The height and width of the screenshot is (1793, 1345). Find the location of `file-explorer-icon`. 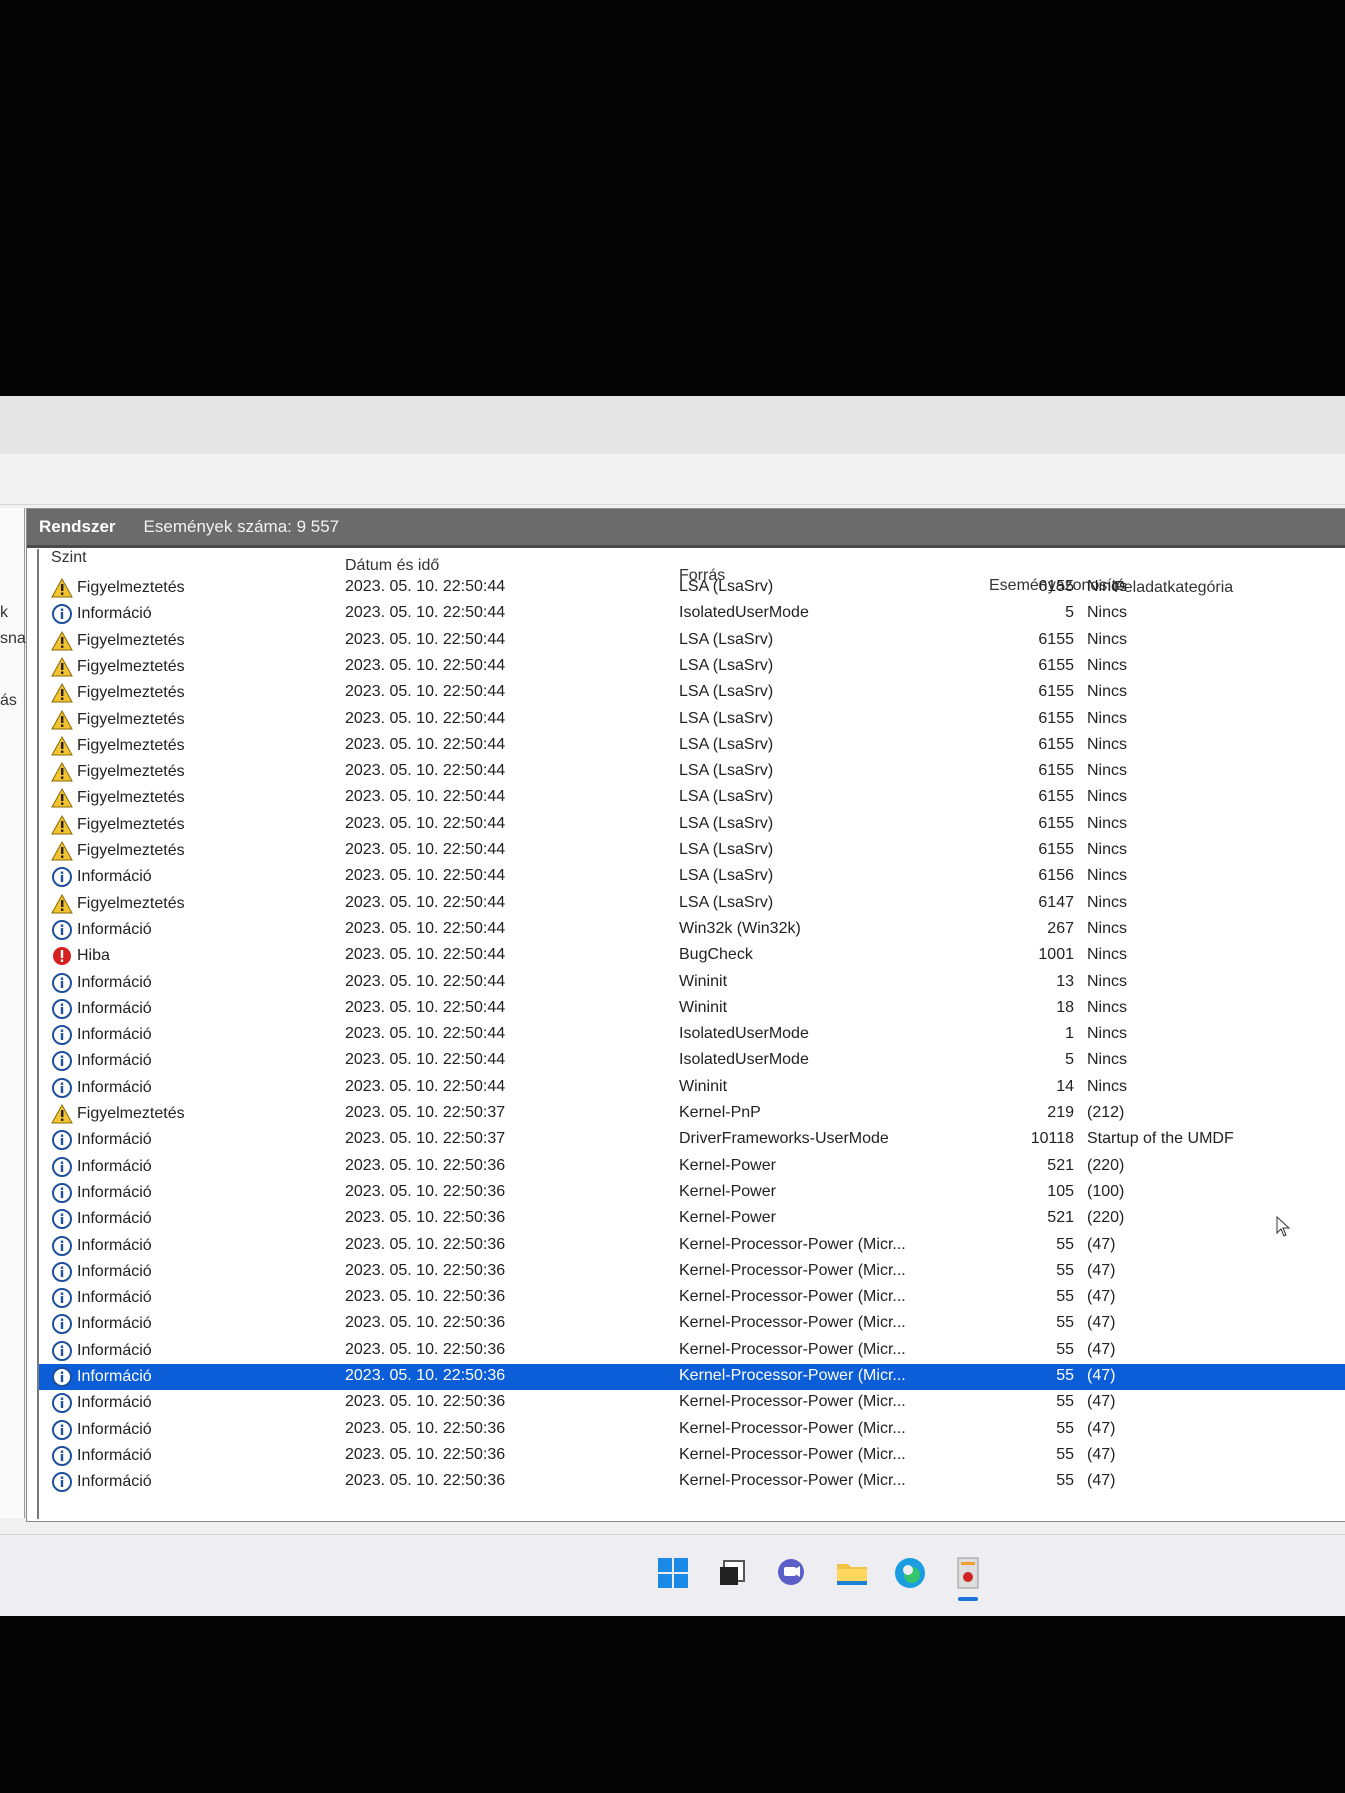

file-explorer-icon is located at coordinates (852, 1573).